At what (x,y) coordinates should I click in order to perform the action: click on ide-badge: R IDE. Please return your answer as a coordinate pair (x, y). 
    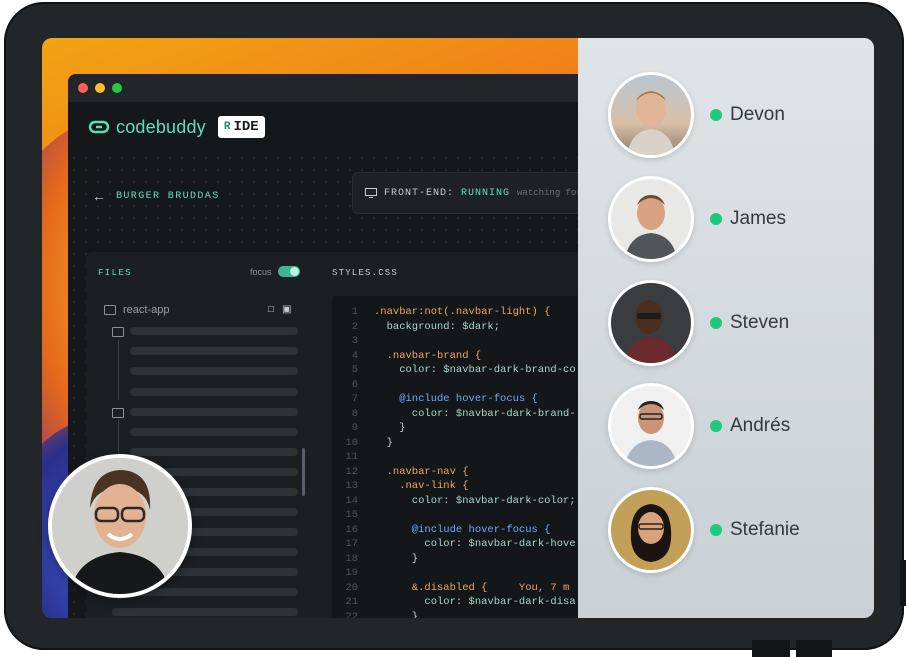
    Looking at the image, I should click on (241, 127).